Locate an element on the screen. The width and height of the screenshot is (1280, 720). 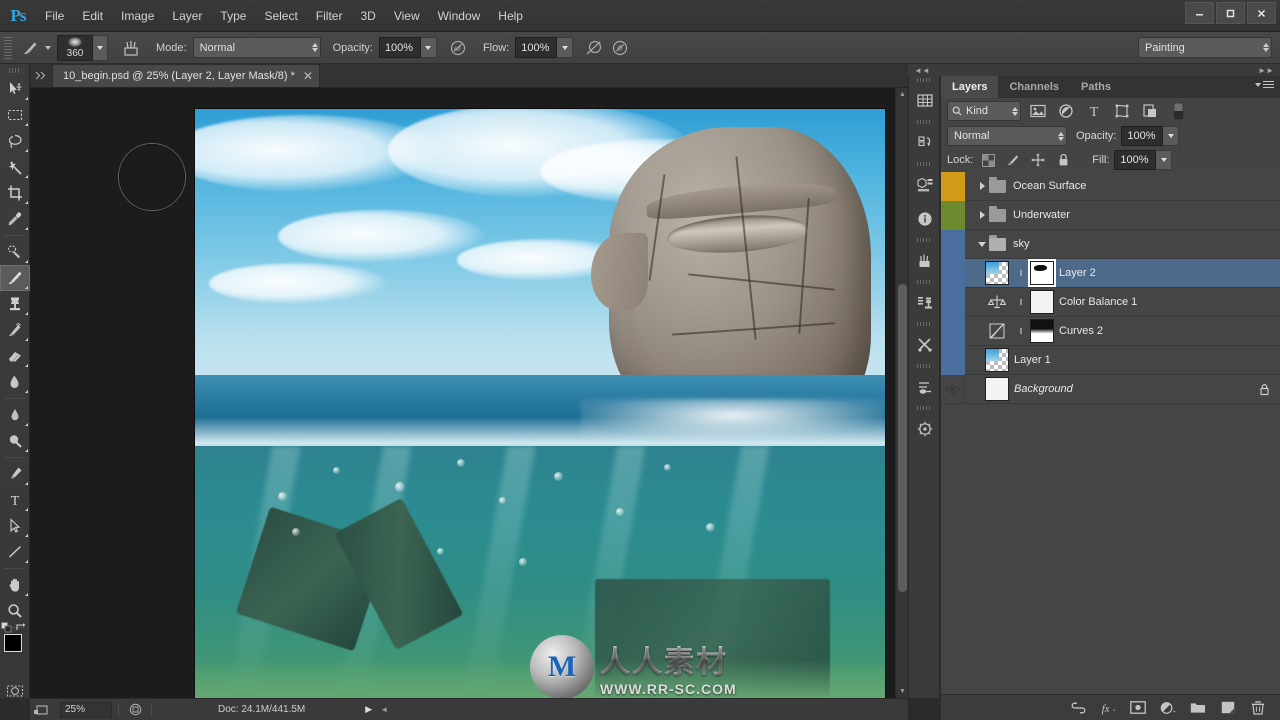
zoom-tool is located at coordinates (15, 611).